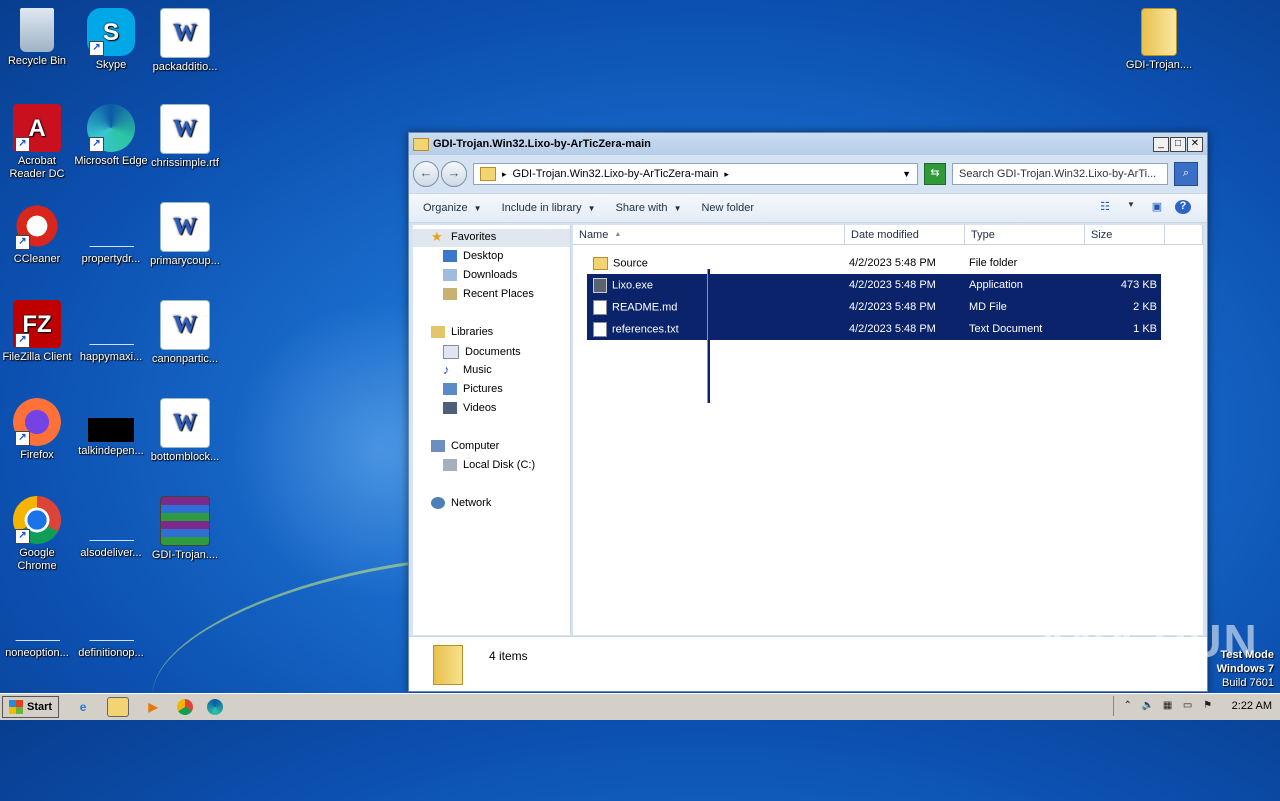  Describe the element at coordinates (874, 307) in the screenshot. I see `file-row: README.md 4/2/2023 5:48 PM MD File 2 KB` at that location.